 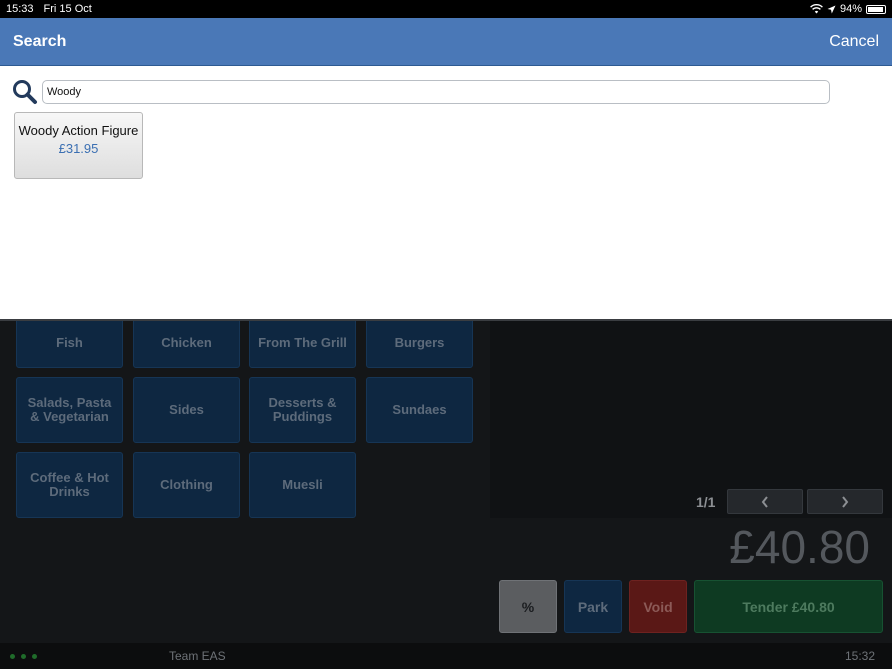 I want to click on battery-percent: 94%, so click(x=850, y=9).